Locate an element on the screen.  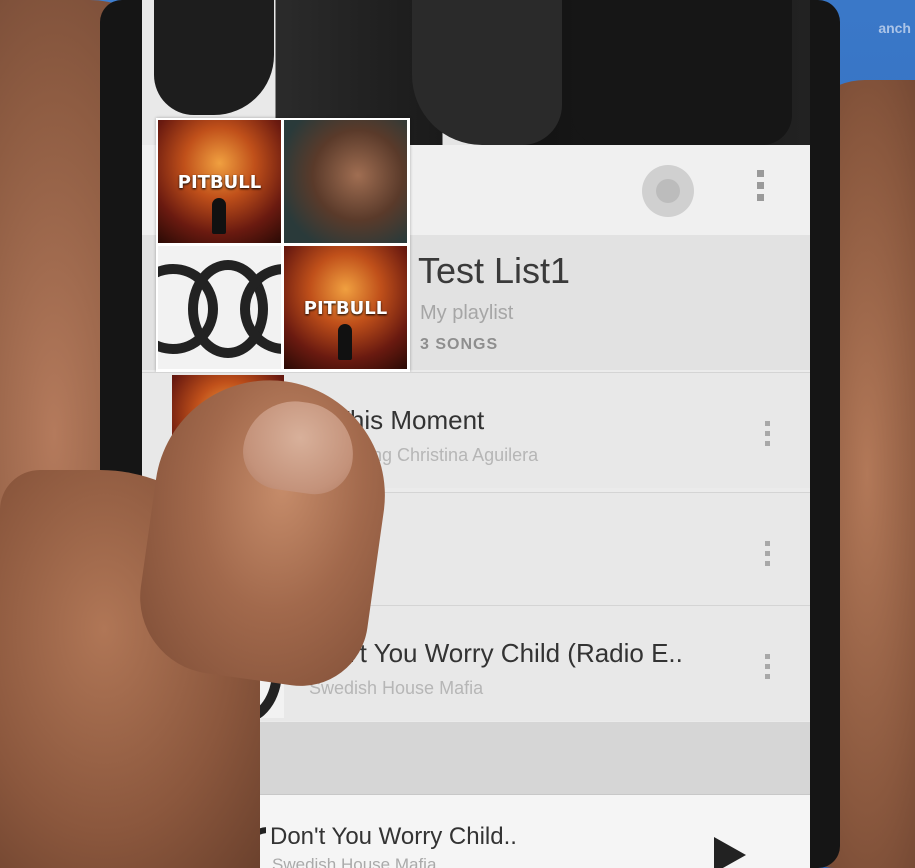
playlist-title: Test List1 is located at coordinates (494, 270).